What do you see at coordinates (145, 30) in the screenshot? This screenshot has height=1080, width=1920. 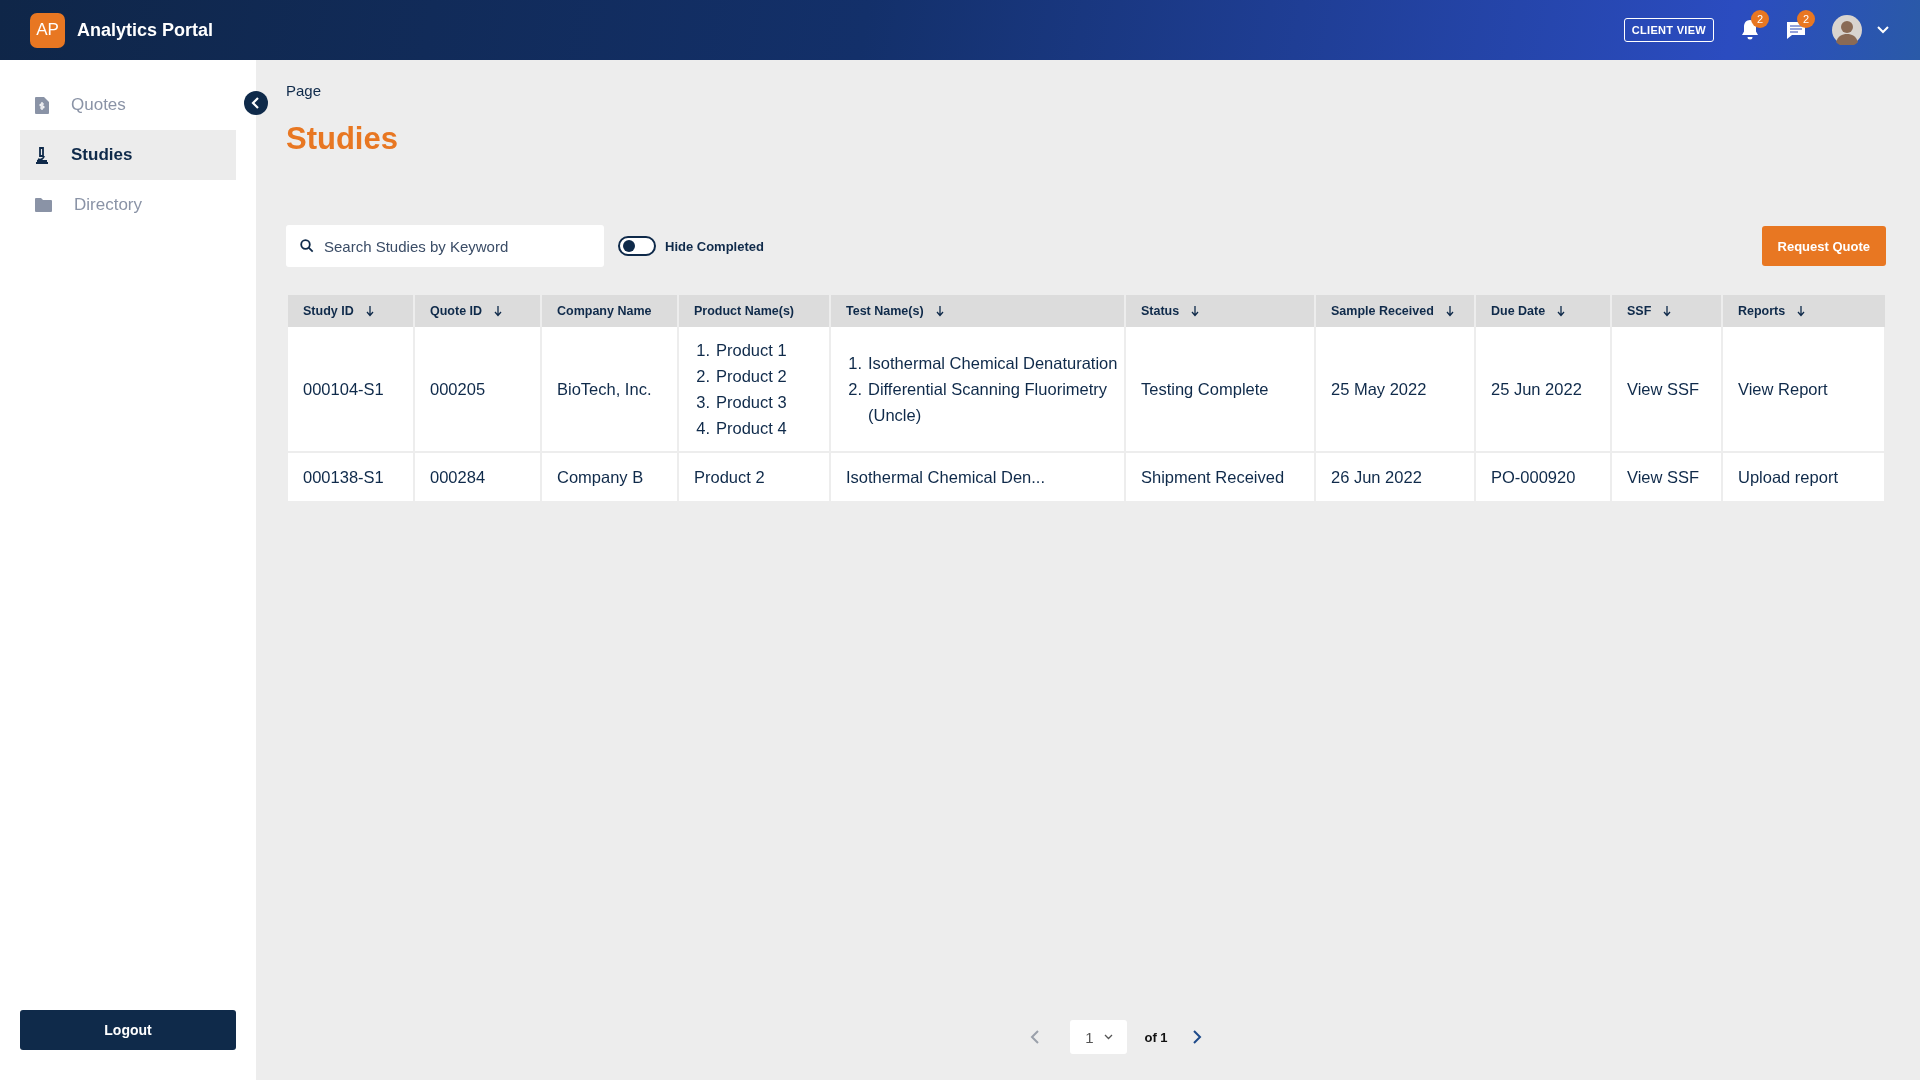 I see `app-title: Analytics Portal` at bounding box center [145, 30].